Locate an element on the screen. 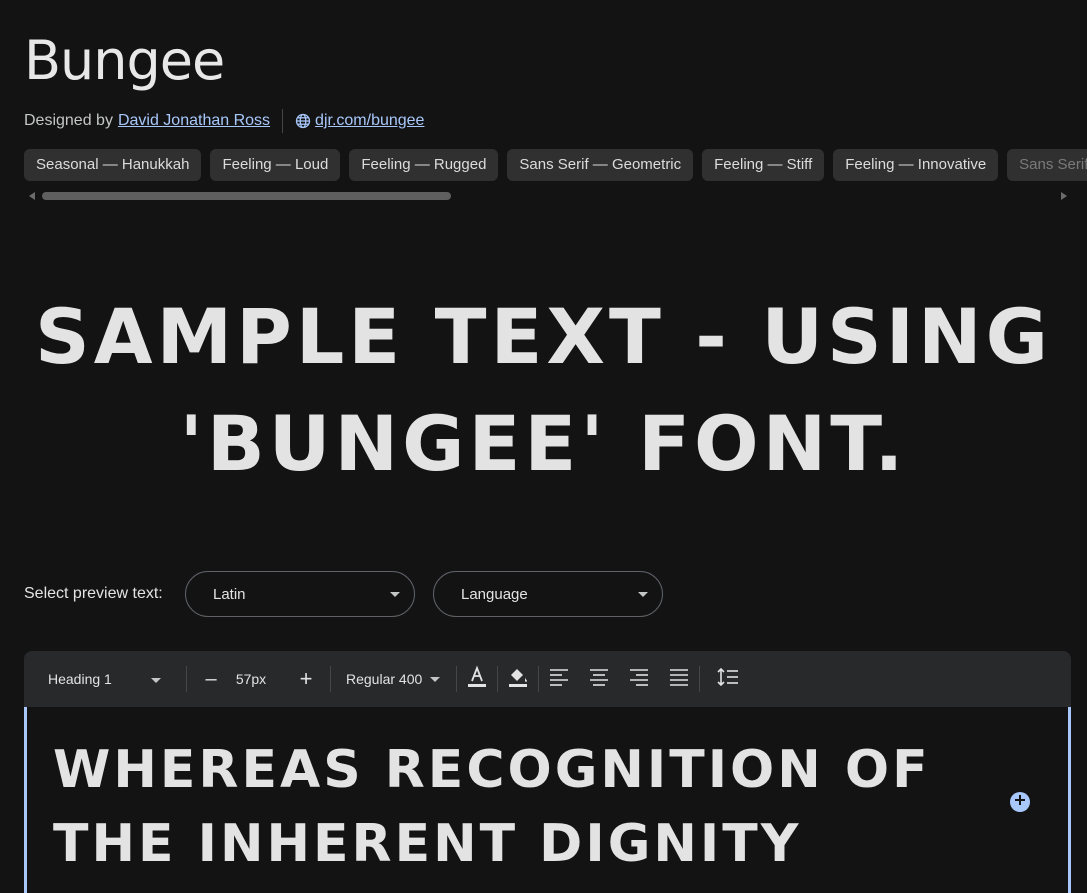 The height and width of the screenshot is (893, 1087). align-right-button is located at coordinates (639, 679).